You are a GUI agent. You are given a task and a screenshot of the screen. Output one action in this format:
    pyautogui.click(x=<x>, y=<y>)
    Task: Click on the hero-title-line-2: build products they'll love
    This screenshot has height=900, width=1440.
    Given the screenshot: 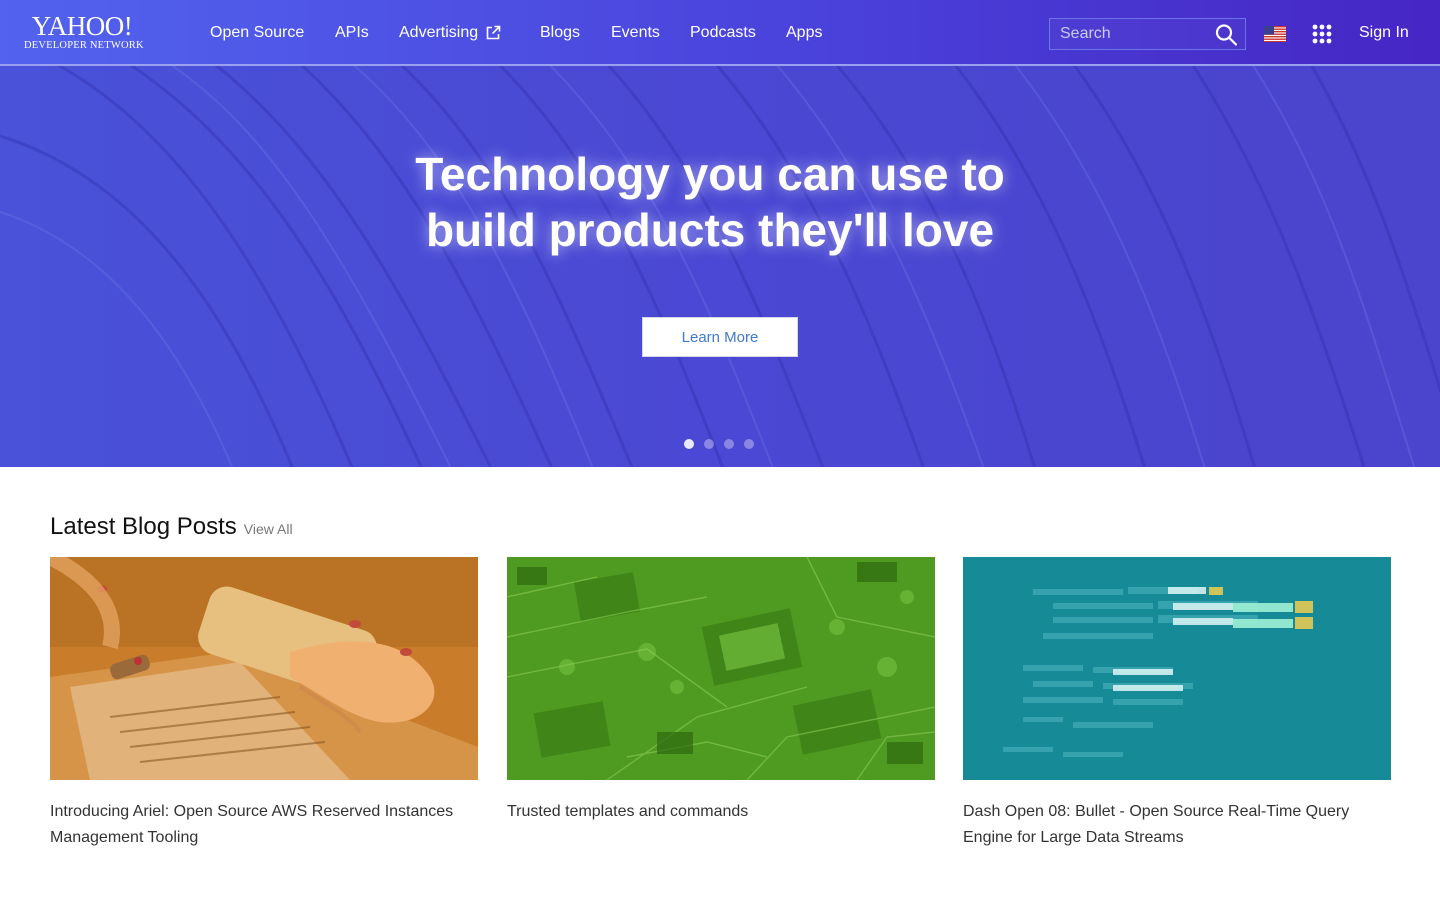 What is the action you would take?
    pyautogui.click(x=710, y=230)
    